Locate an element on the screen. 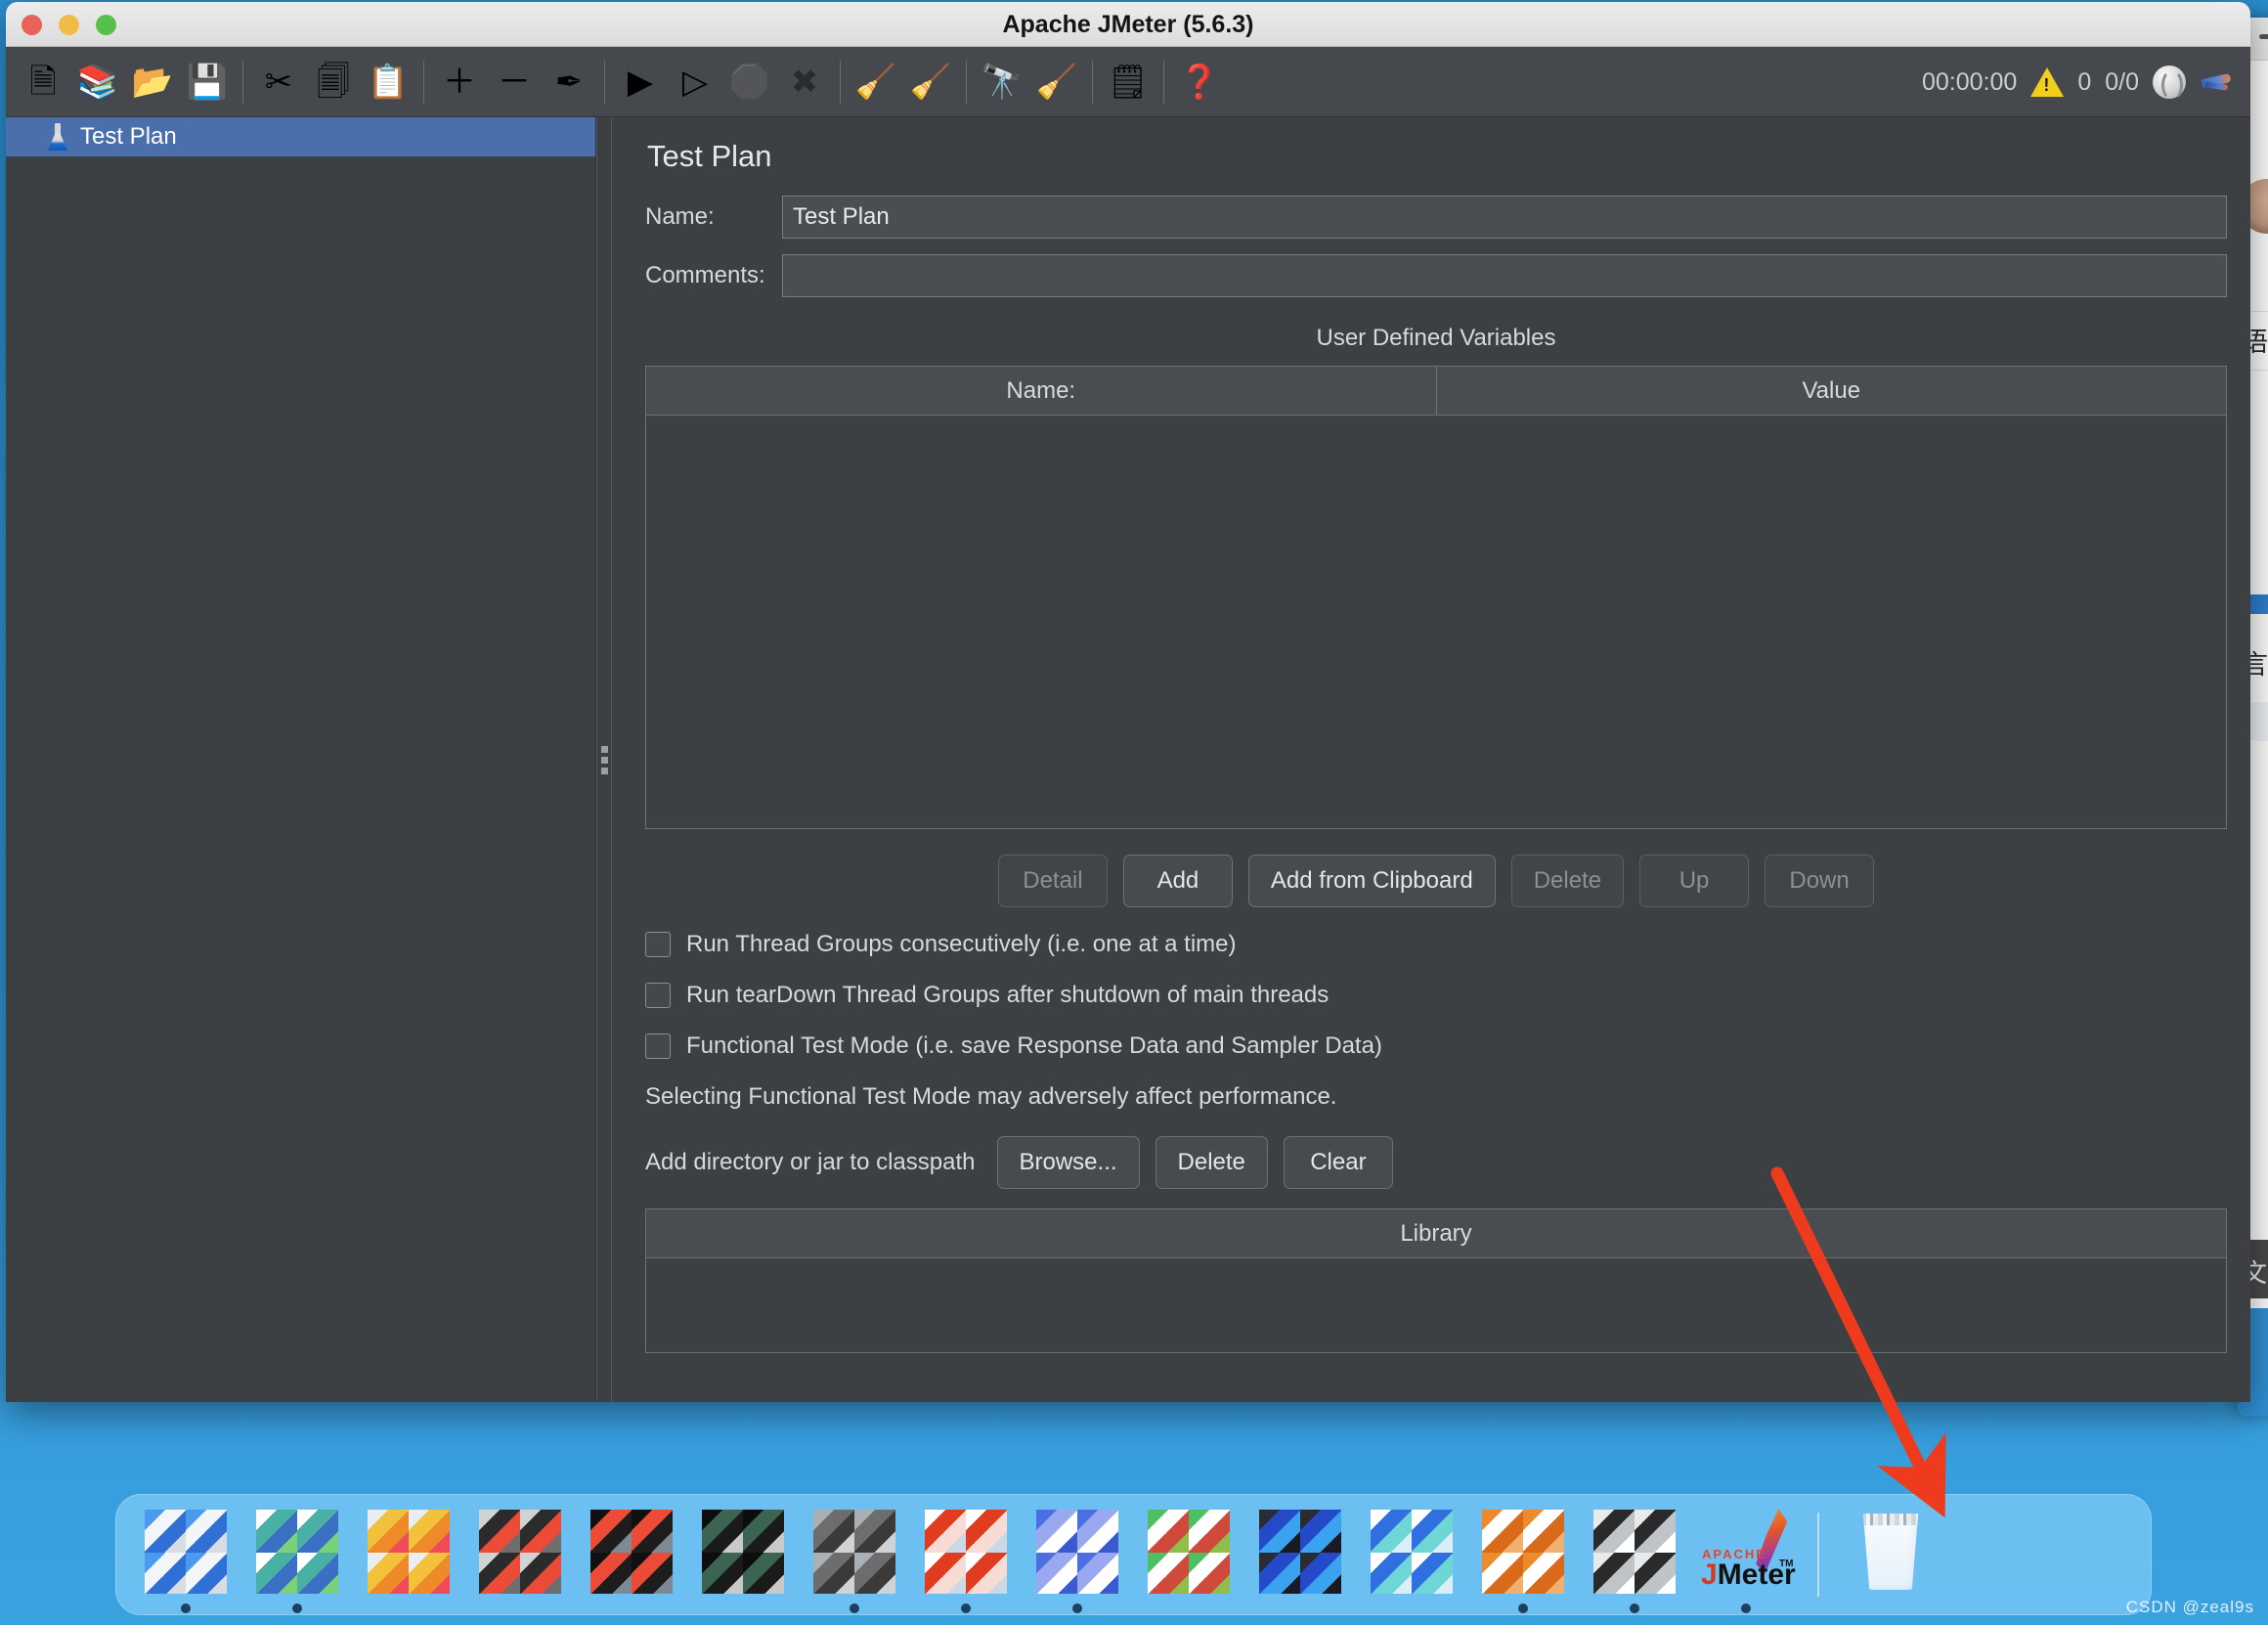  dock-trash is located at coordinates (1891, 1555).